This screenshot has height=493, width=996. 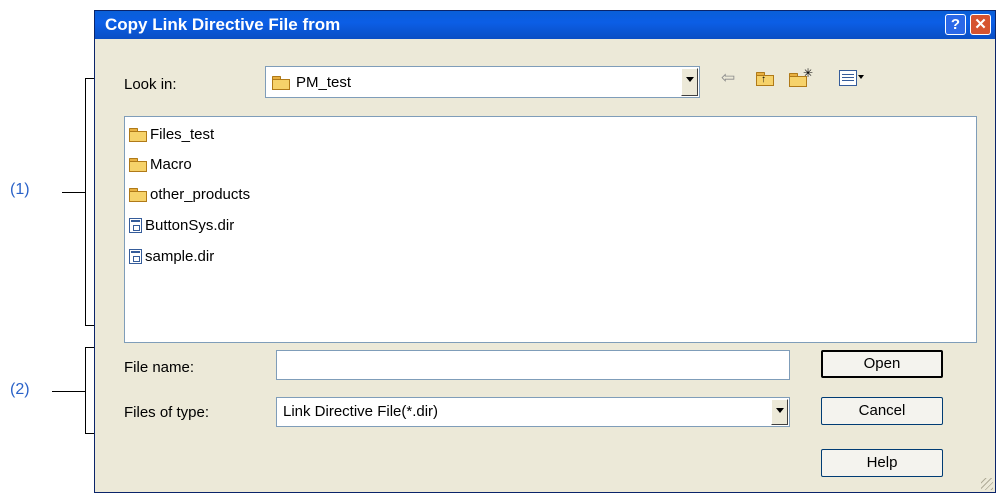 What do you see at coordinates (882, 411) in the screenshot?
I see `cancel-button: Cancel` at bounding box center [882, 411].